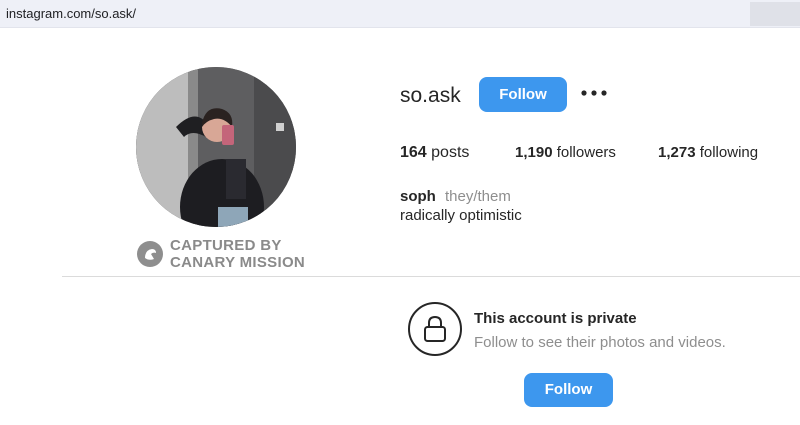 The height and width of the screenshot is (425, 800). I want to click on private-account-title: This account is private, so click(555, 318).